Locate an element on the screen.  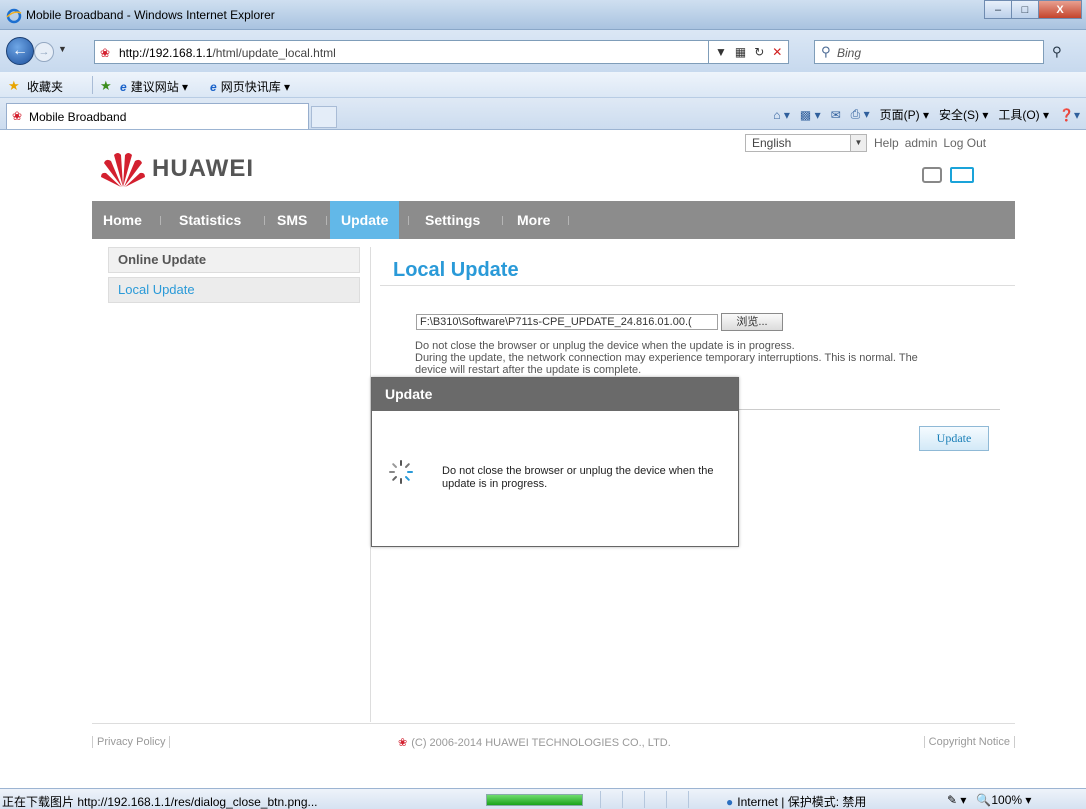
help-link: Help is located at coordinates (886, 143).